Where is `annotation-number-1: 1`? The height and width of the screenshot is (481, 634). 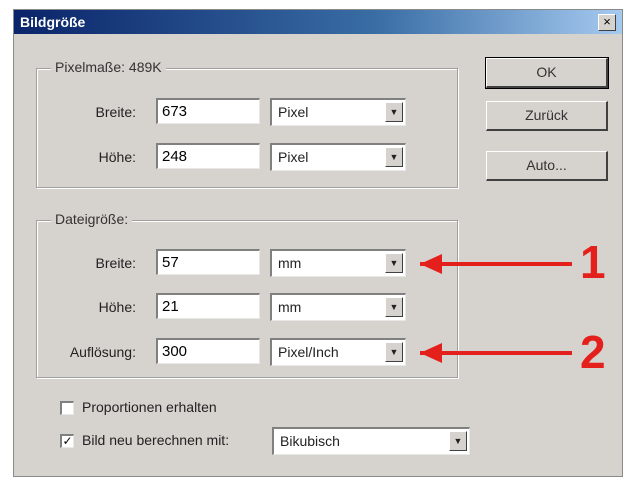 annotation-number-1: 1 is located at coordinates (593, 262).